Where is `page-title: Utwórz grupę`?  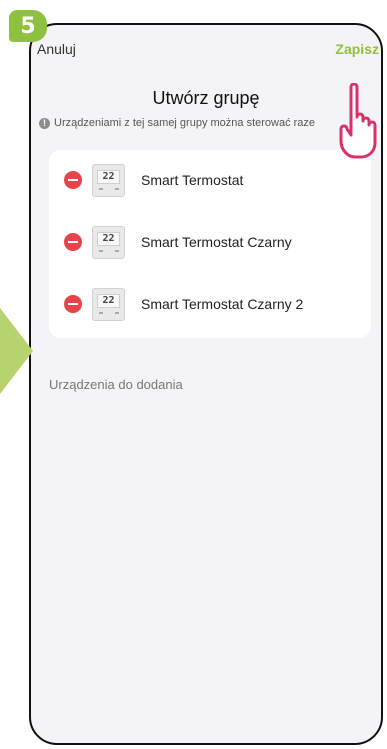 page-title: Utwórz grupę is located at coordinates (206, 98).